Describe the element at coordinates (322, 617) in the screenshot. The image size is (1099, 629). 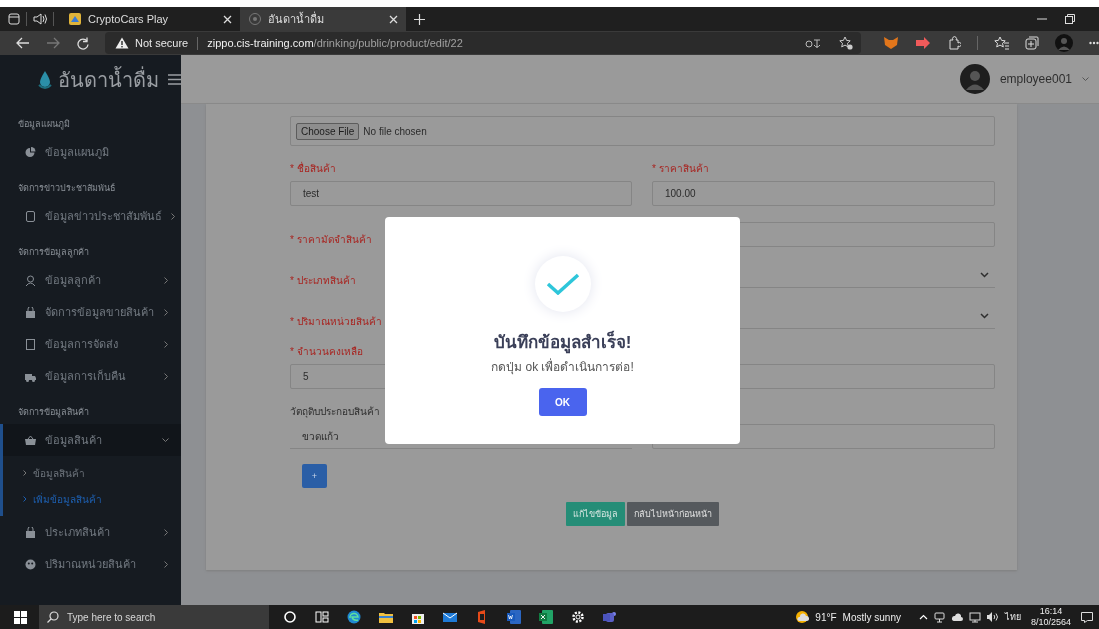
I see `task-view-icon` at that location.